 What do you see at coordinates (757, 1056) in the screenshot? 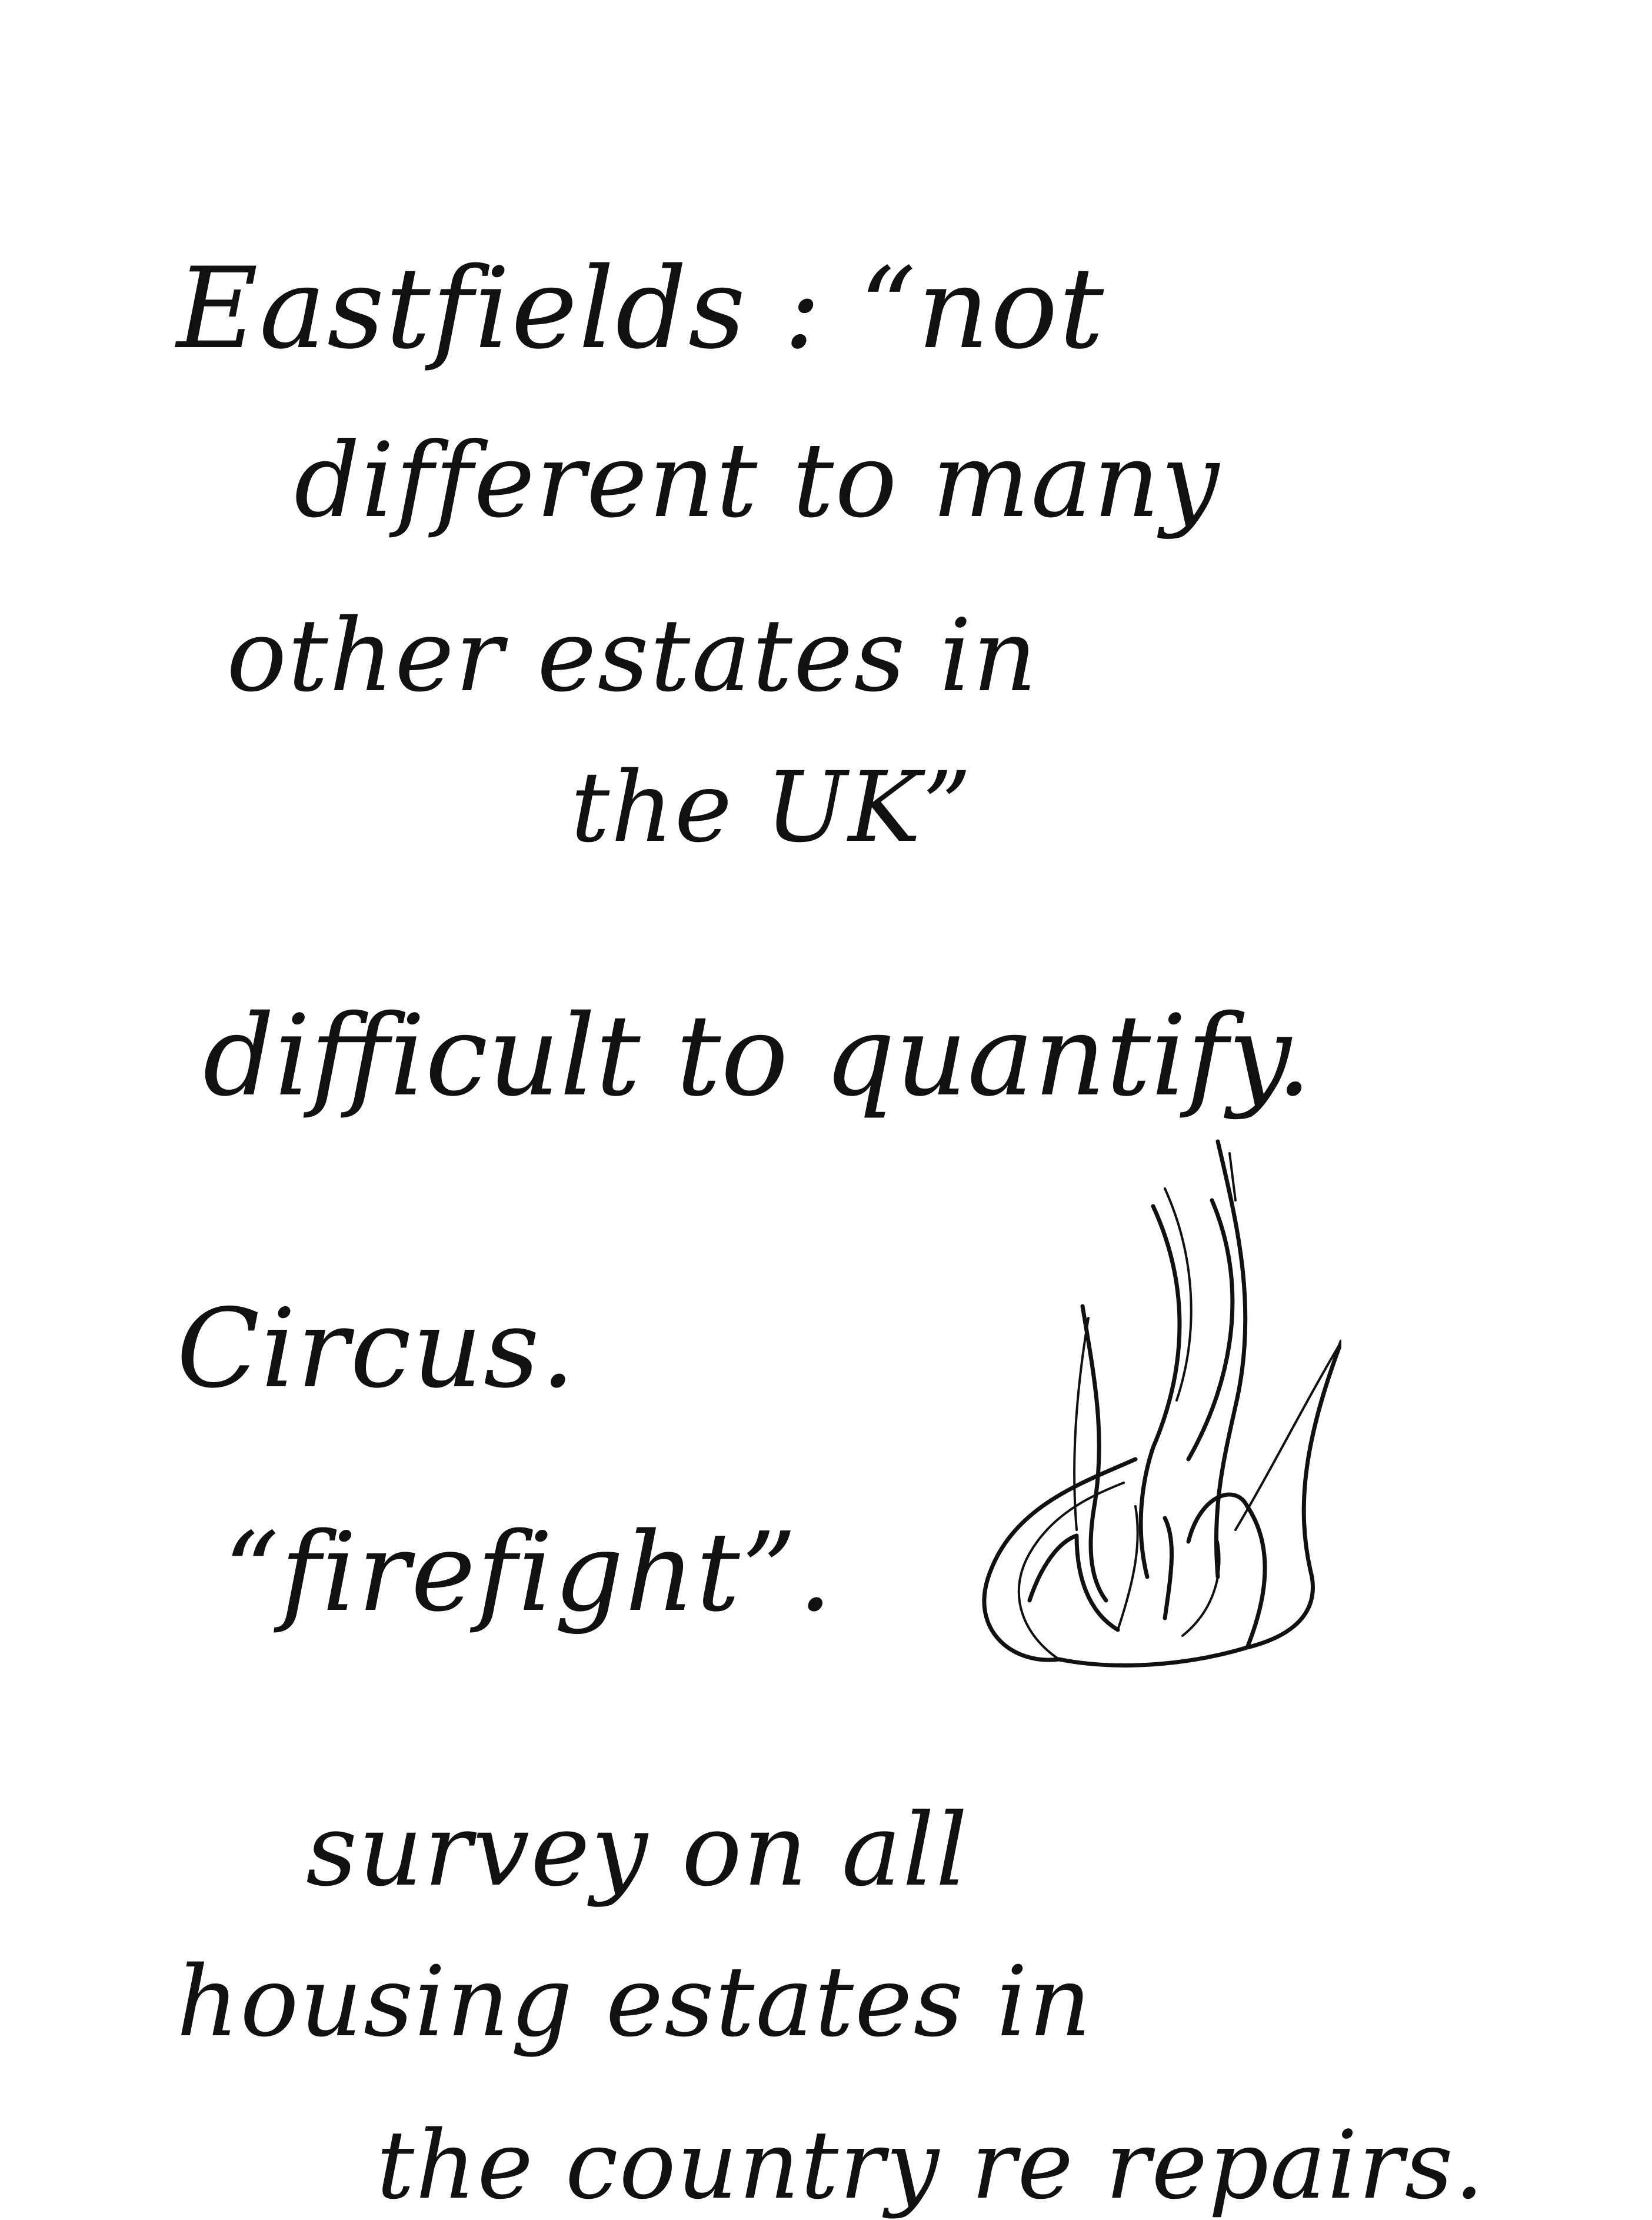
I see `note-line-difficult: difficult to quantify.` at bounding box center [757, 1056].